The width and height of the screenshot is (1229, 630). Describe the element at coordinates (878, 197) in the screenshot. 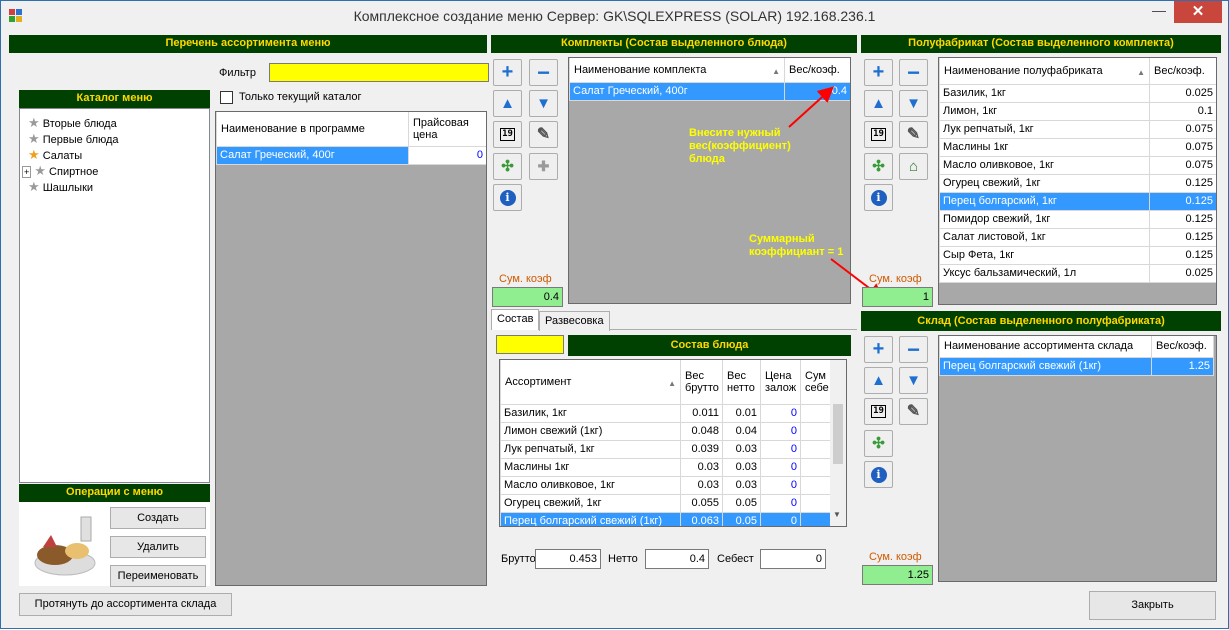

I see `info-semi-button: i` at that location.